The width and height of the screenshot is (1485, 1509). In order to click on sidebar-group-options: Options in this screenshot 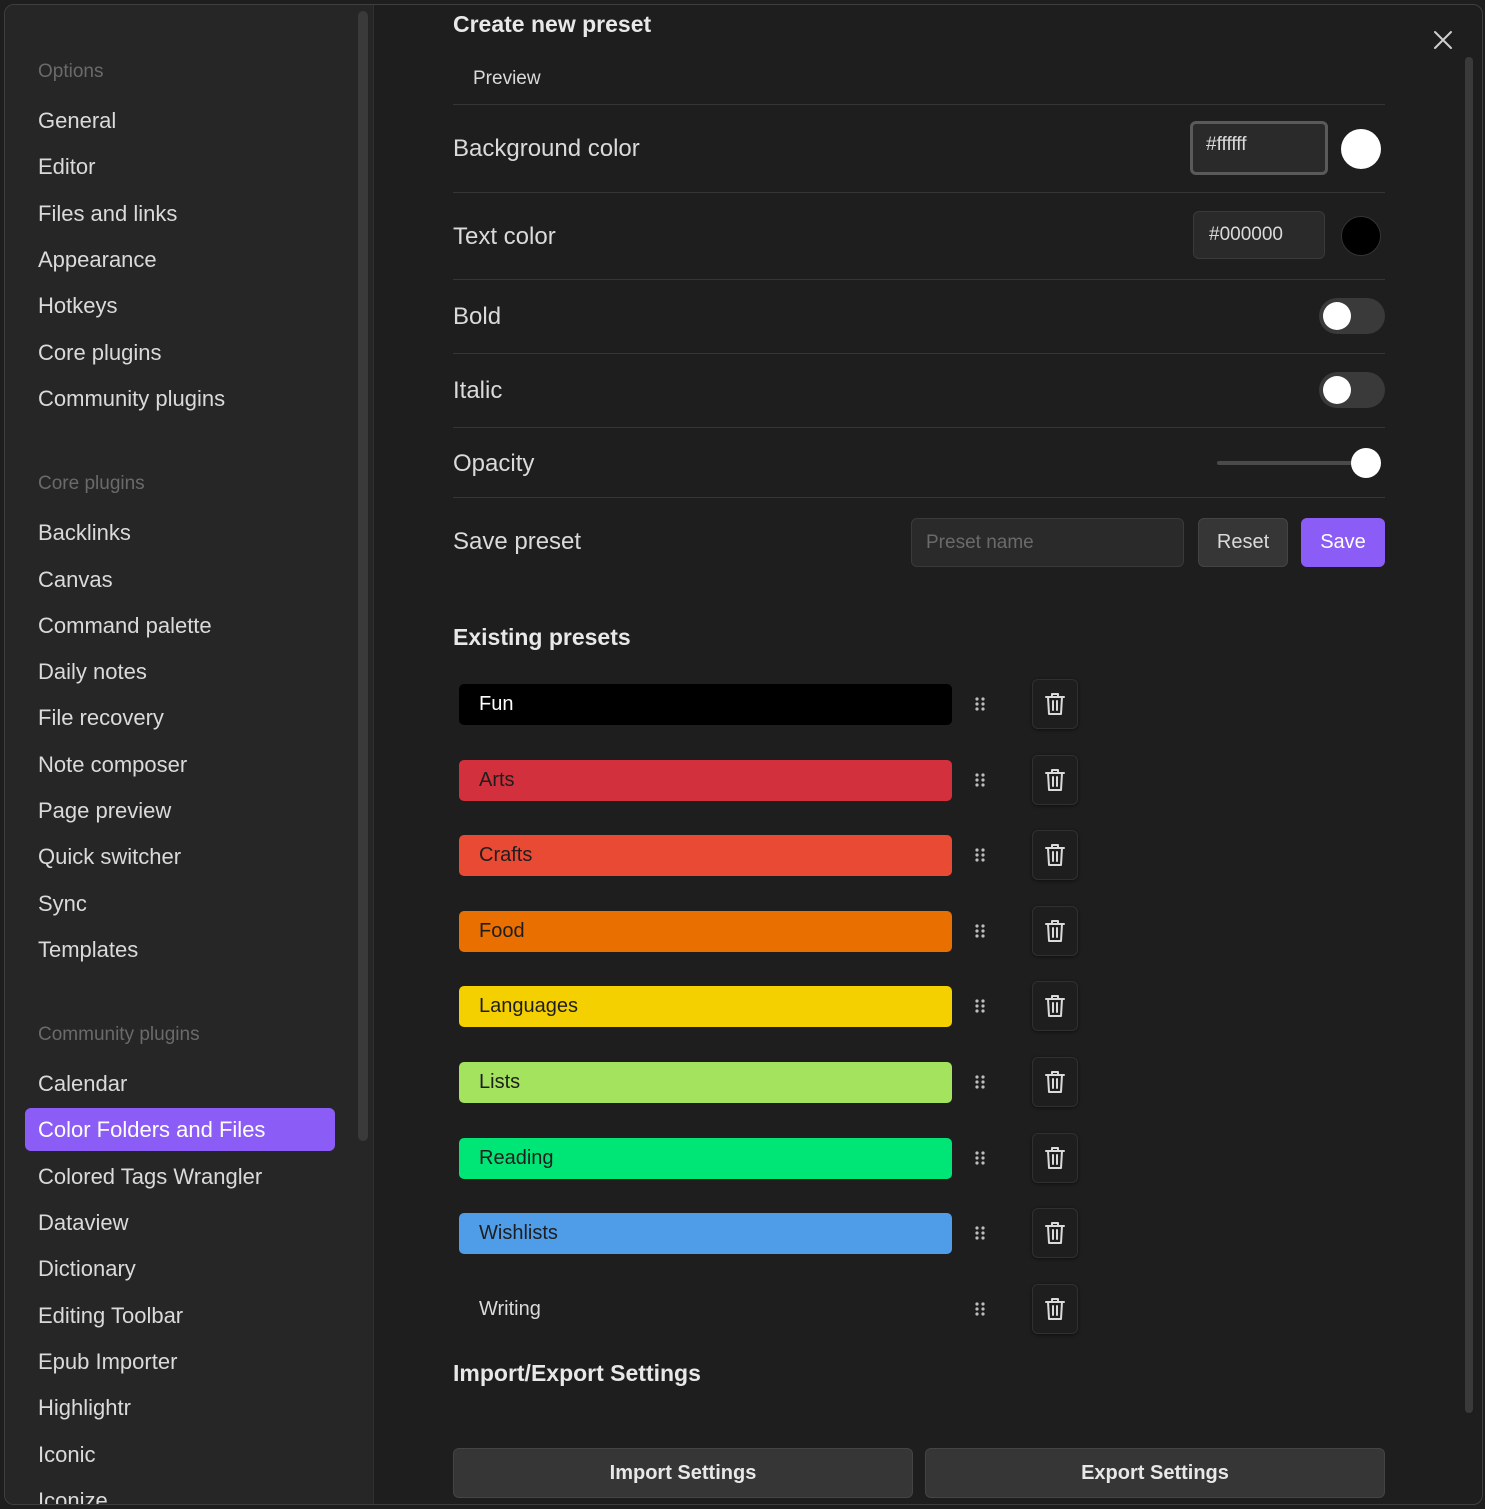, I will do `click(71, 71)`.